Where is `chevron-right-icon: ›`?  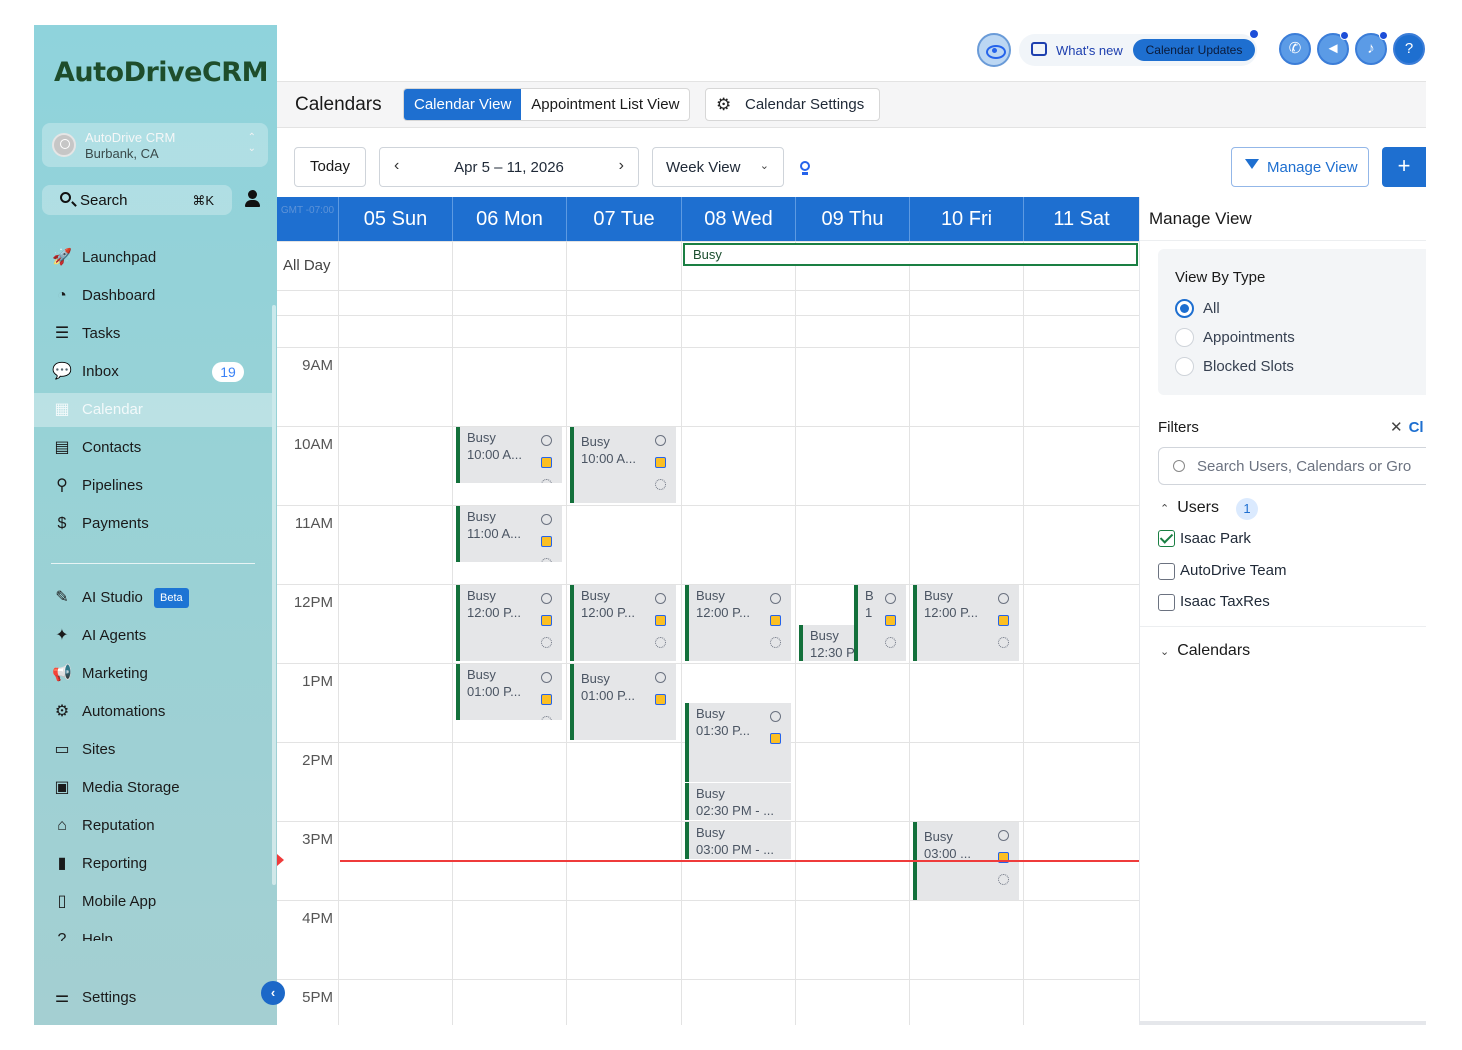 chevron-right-icon: › is located at coordinates (621, 166).